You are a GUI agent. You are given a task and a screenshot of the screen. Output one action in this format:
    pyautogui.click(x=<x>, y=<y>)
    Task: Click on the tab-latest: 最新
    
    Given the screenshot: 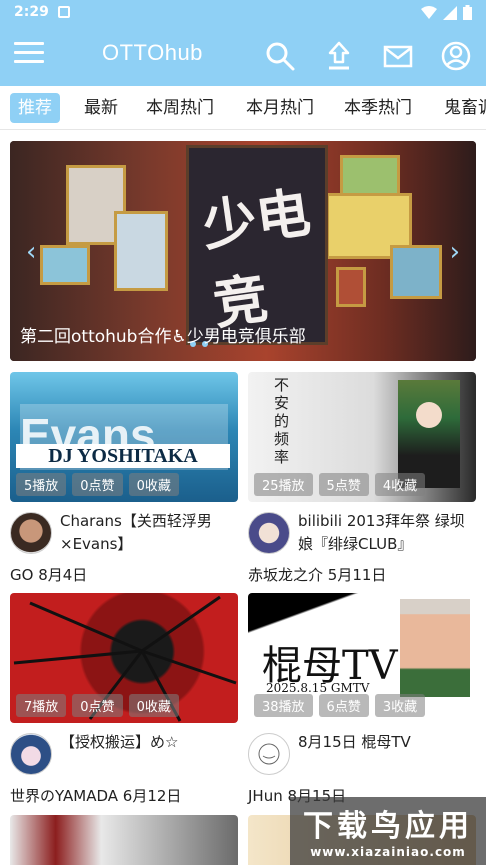 What is the action you would take?
    pyautogui.click(x=101, y=108)
    